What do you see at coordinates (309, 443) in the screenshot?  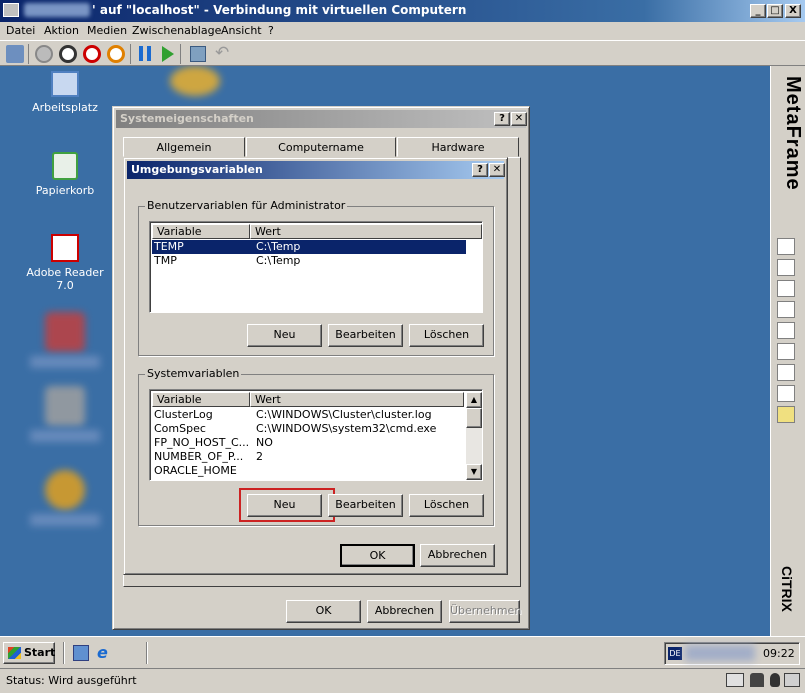 I see `system-variable-row: FP_NO_HOST_C... NO` at bounding box center [309, 443].